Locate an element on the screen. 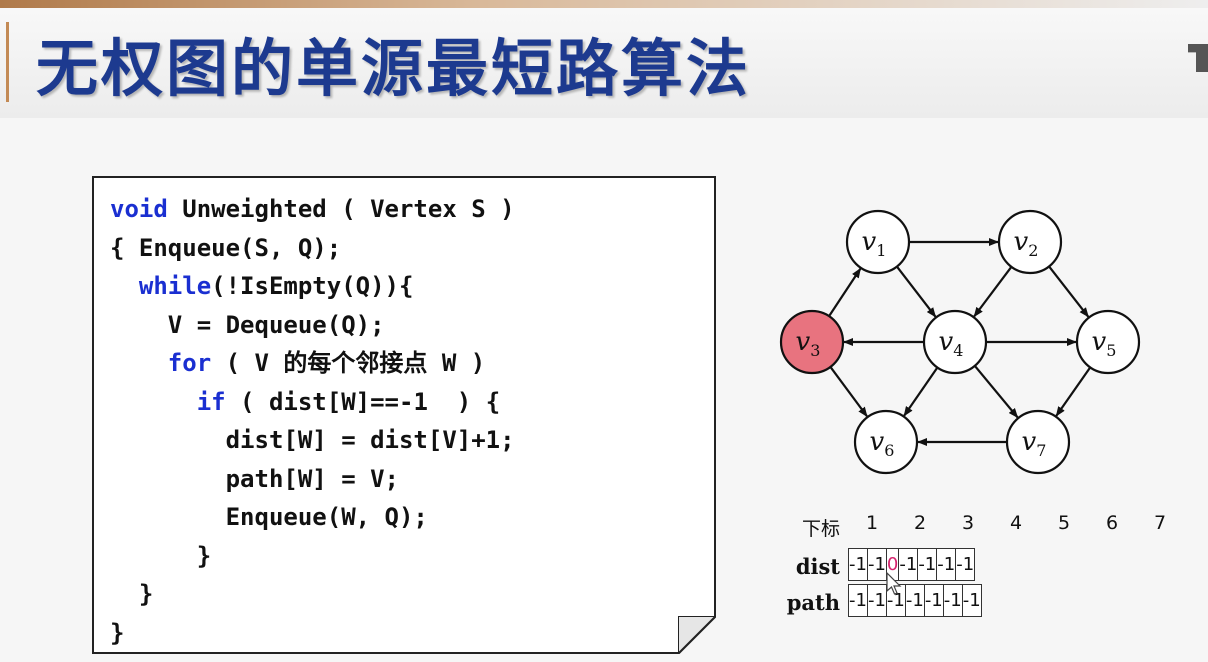 This screenshot has height=662, width=1208. edge-v2-v4 is located at coordinates (993, 292).